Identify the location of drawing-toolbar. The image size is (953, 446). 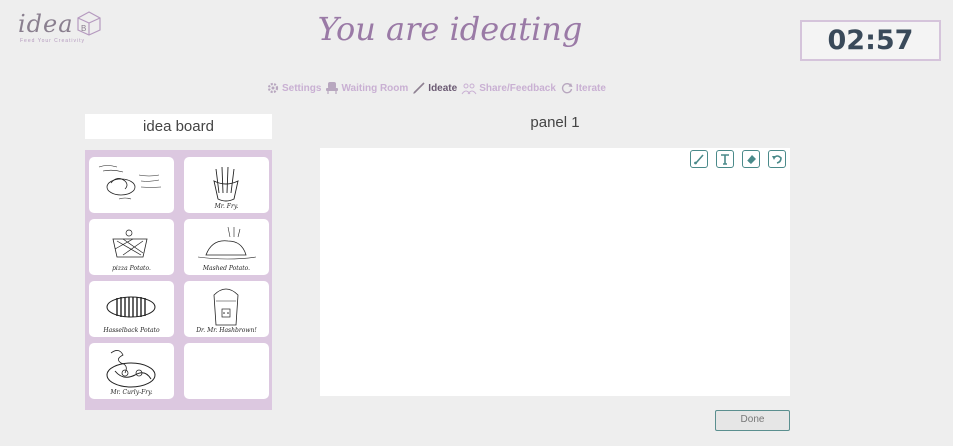
(738, 159).